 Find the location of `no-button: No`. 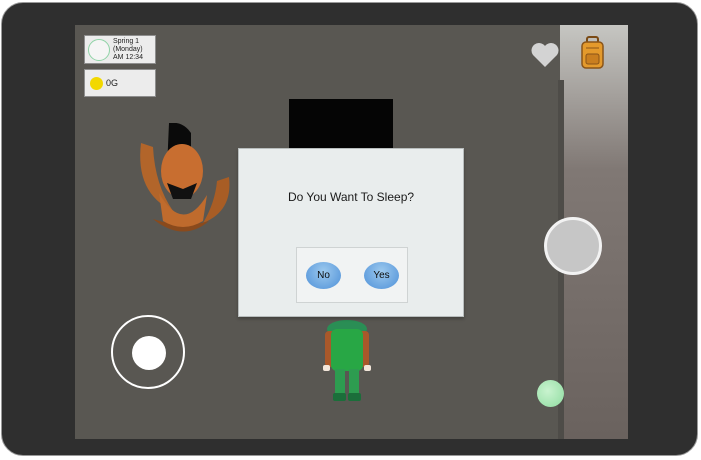

no-button: No is located at coordinates (323, 275).